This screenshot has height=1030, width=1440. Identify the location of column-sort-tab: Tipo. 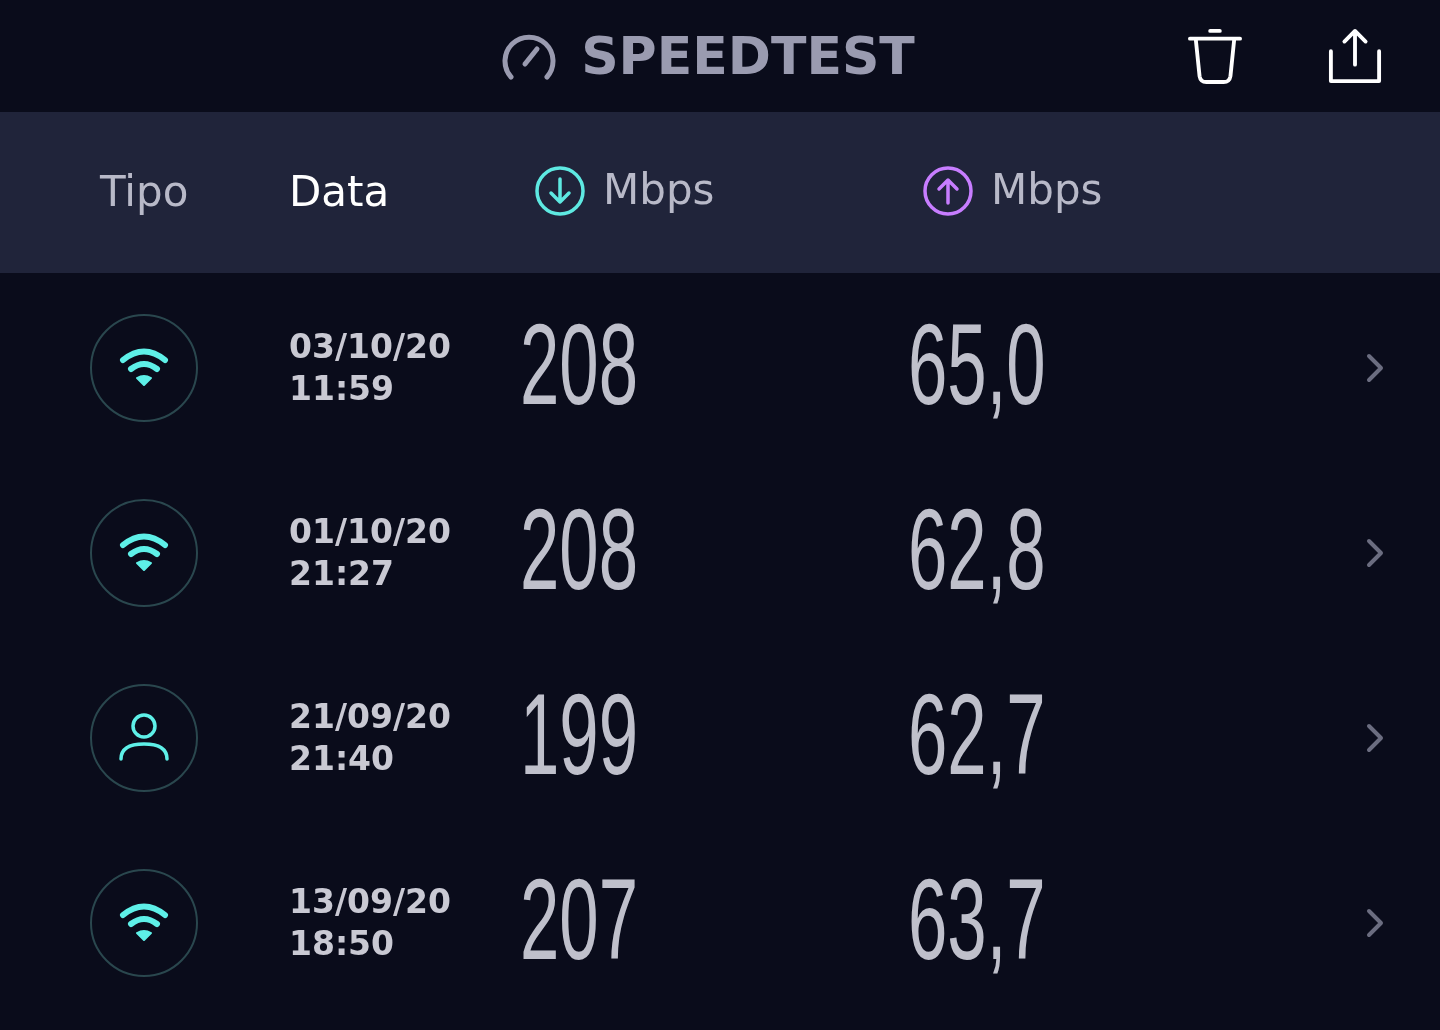
(144, 192).